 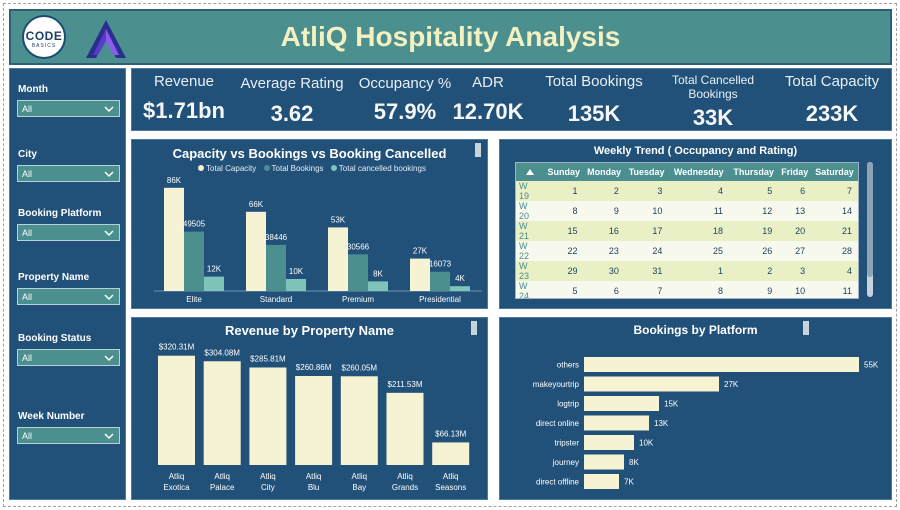 What do you see at coordinates (699, 172) in the screenshot?
I see `column-header: Wednesday` at bounding box center [699, 172].